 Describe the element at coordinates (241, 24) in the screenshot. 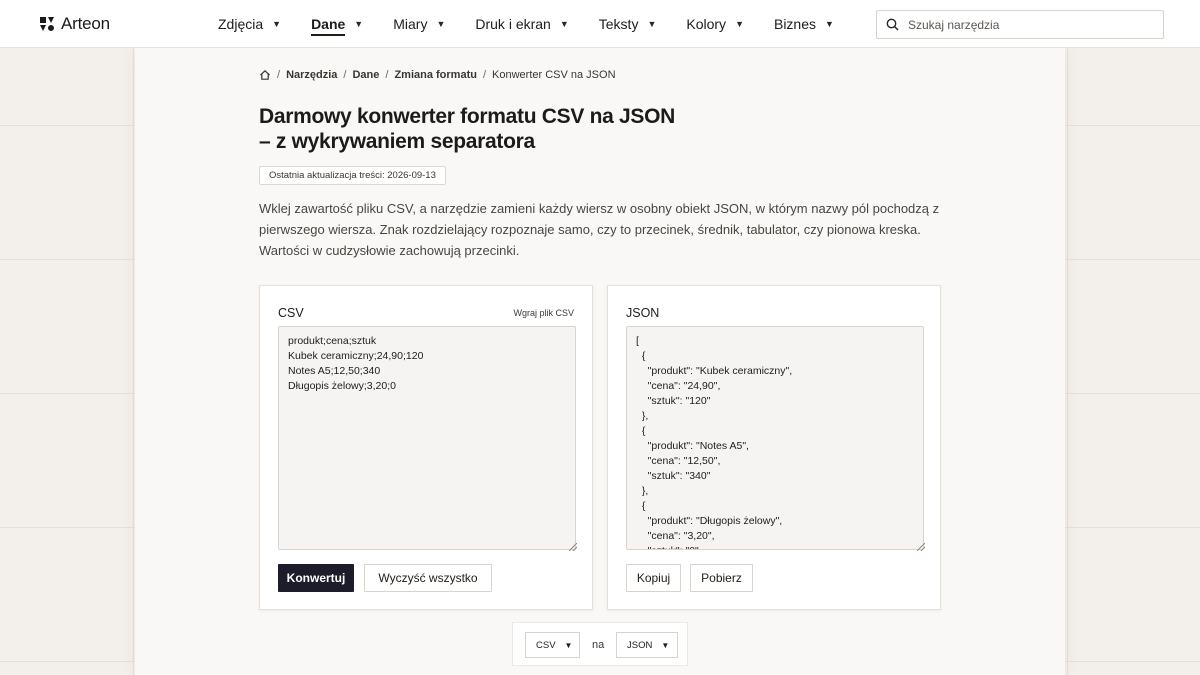

I see `nav-item-label: Zdjęcia` at that location.